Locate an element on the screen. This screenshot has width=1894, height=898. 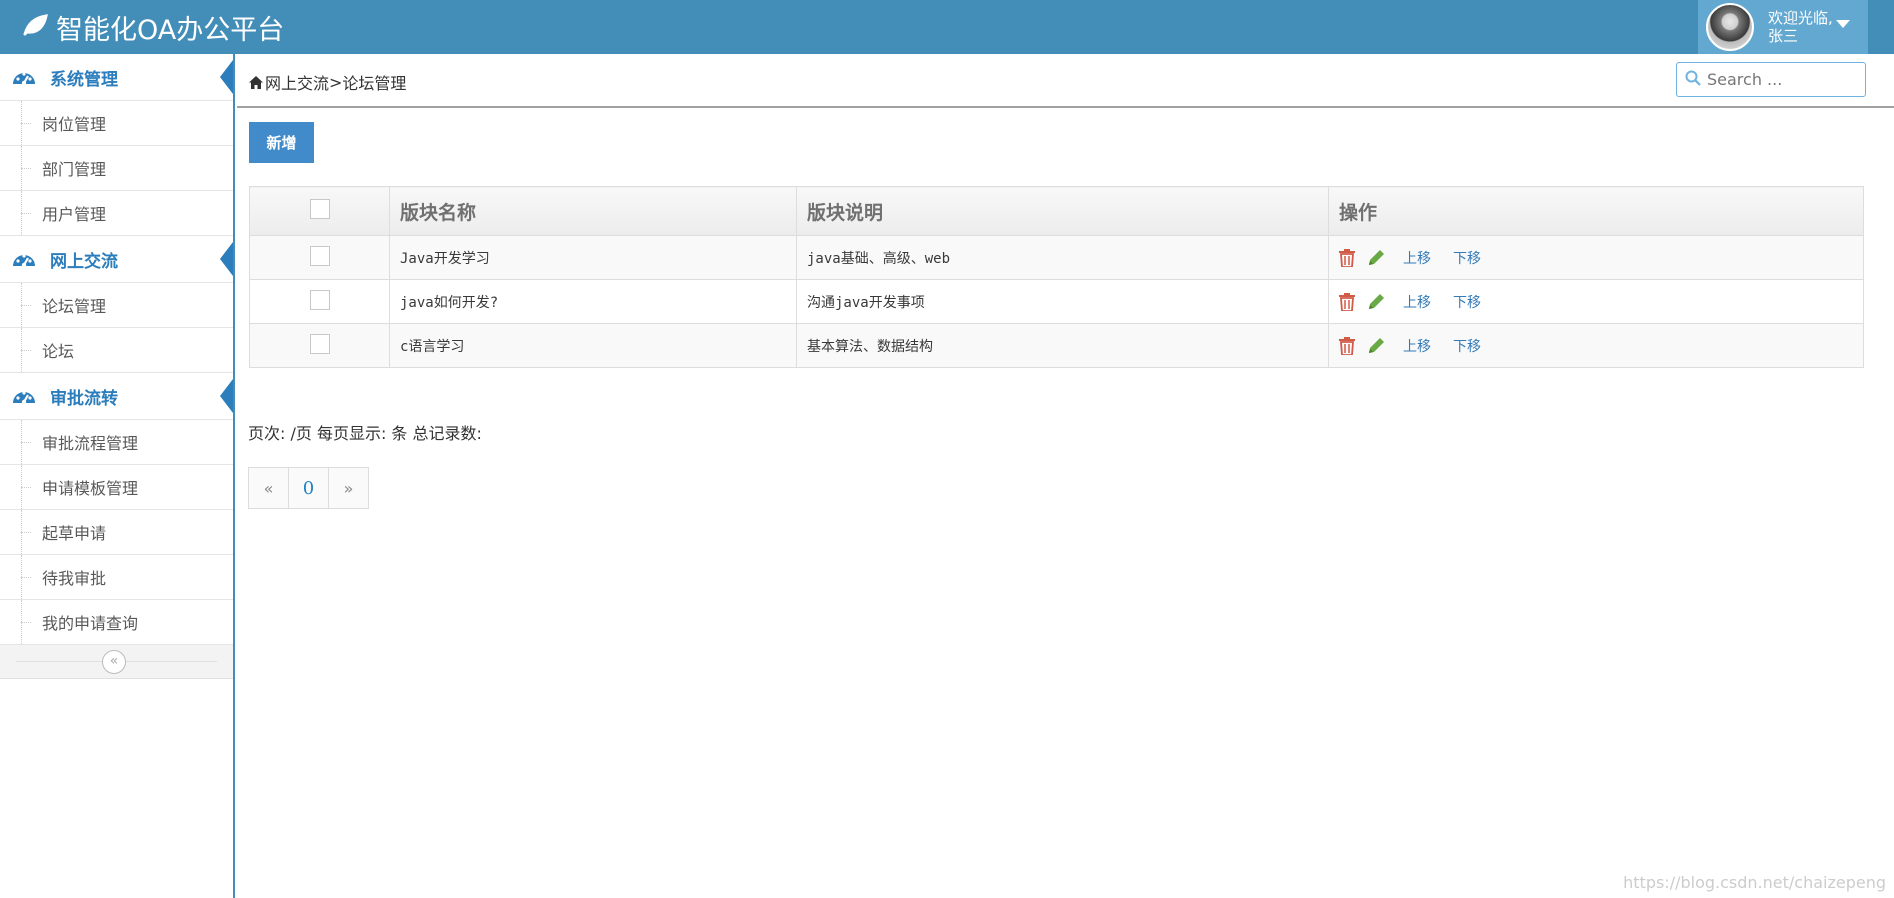
user-menu: 欢迎光临, 张三 is located at coordinates (1783, 27).